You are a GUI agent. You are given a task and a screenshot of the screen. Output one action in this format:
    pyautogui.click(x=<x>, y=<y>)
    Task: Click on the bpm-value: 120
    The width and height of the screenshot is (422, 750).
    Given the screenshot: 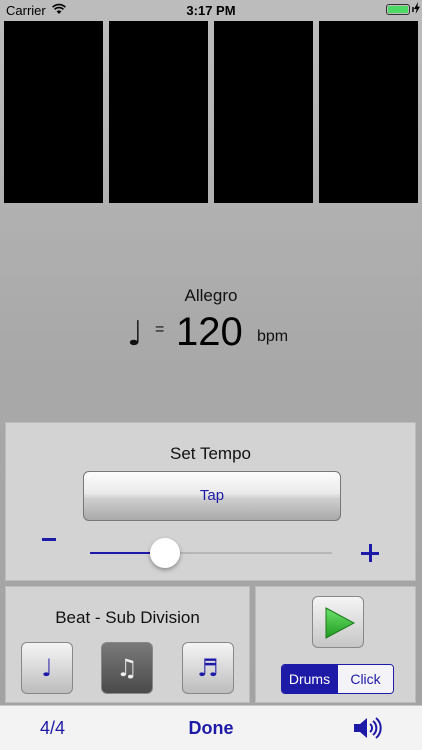 What is the action you would take?
    pyautogui.click(x=209, y=332)
    